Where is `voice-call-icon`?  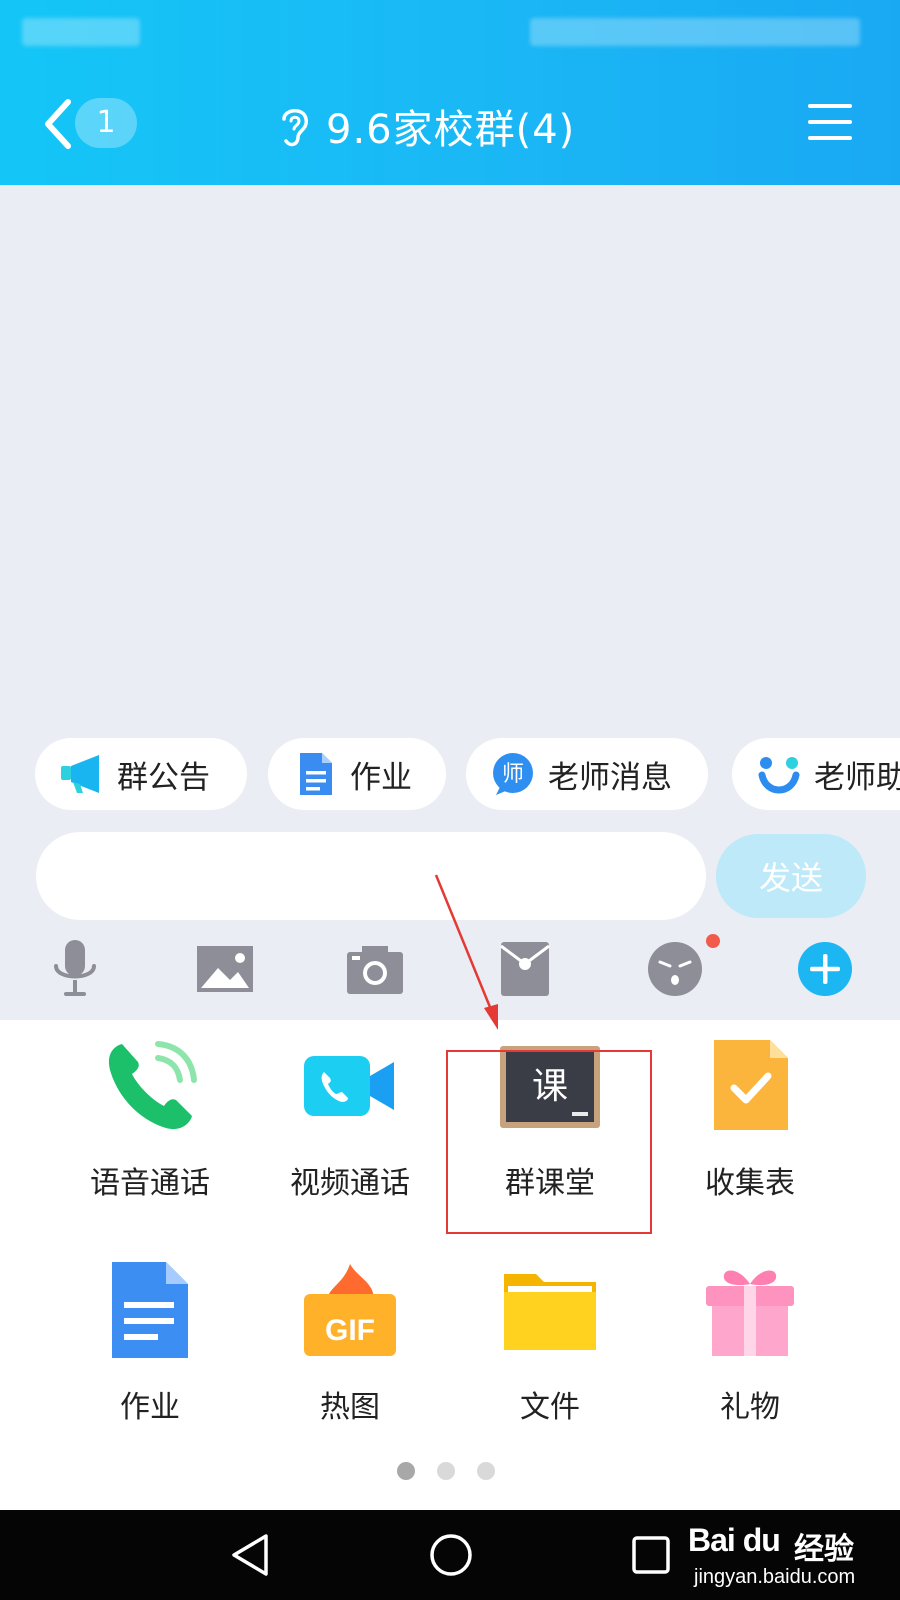
voice-call-icon is located at coordinates (152, 1085).